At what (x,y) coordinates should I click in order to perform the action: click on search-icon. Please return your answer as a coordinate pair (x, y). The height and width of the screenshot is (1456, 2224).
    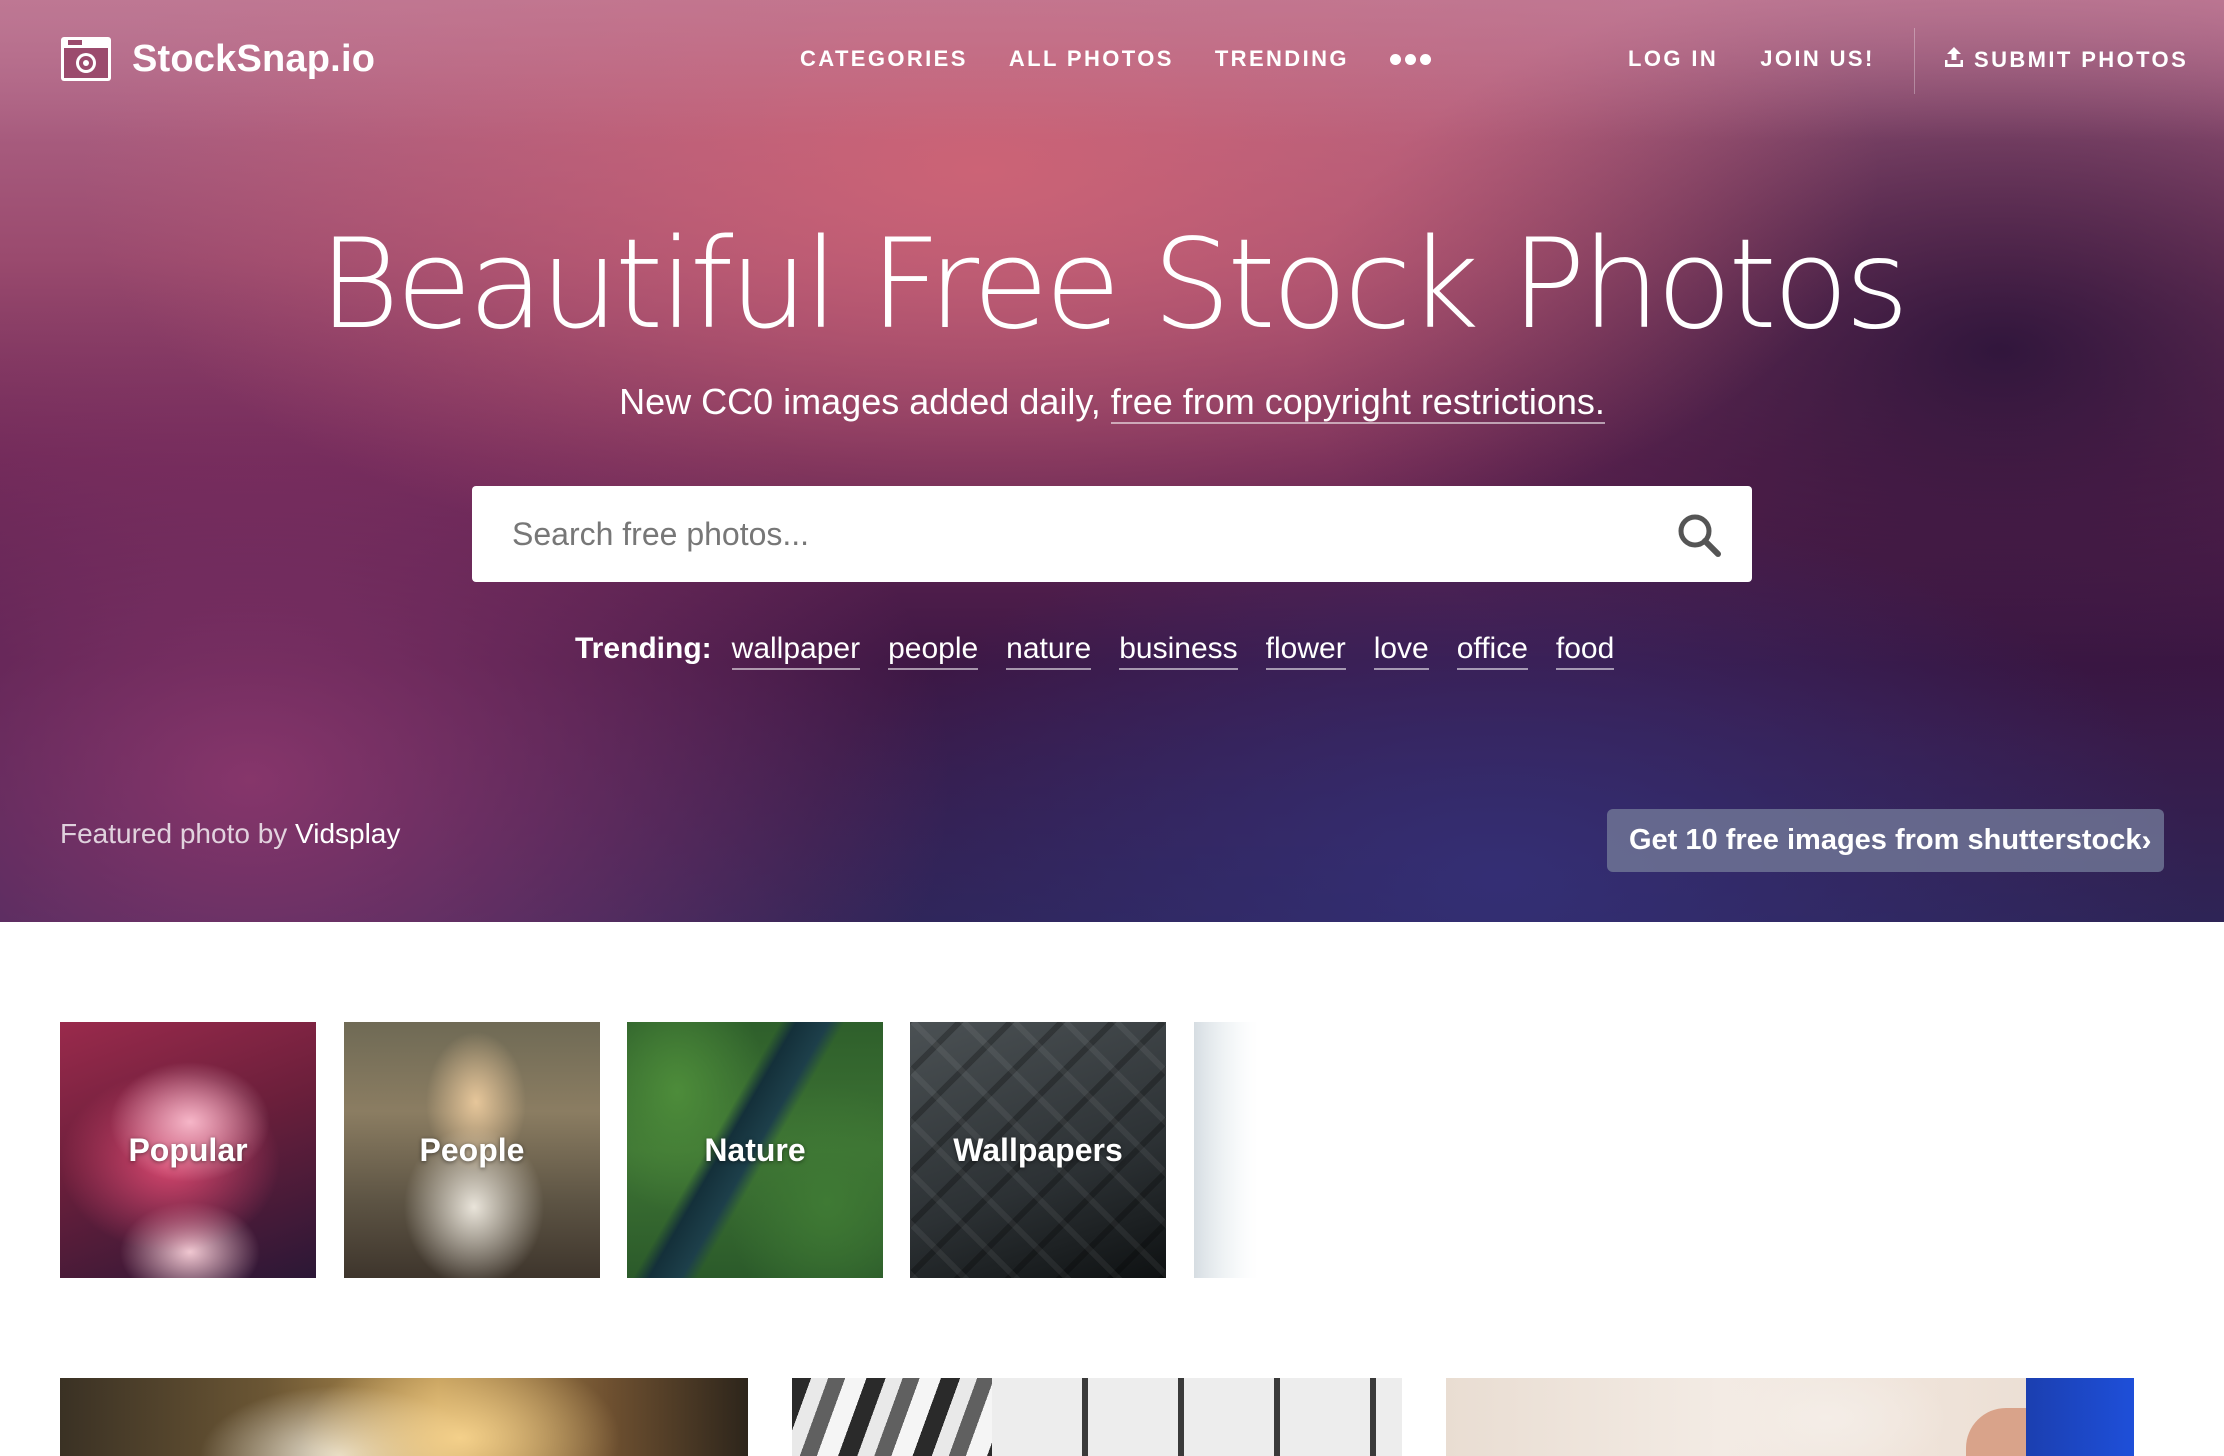
    Looking at the image, I should click on (1699, 535).